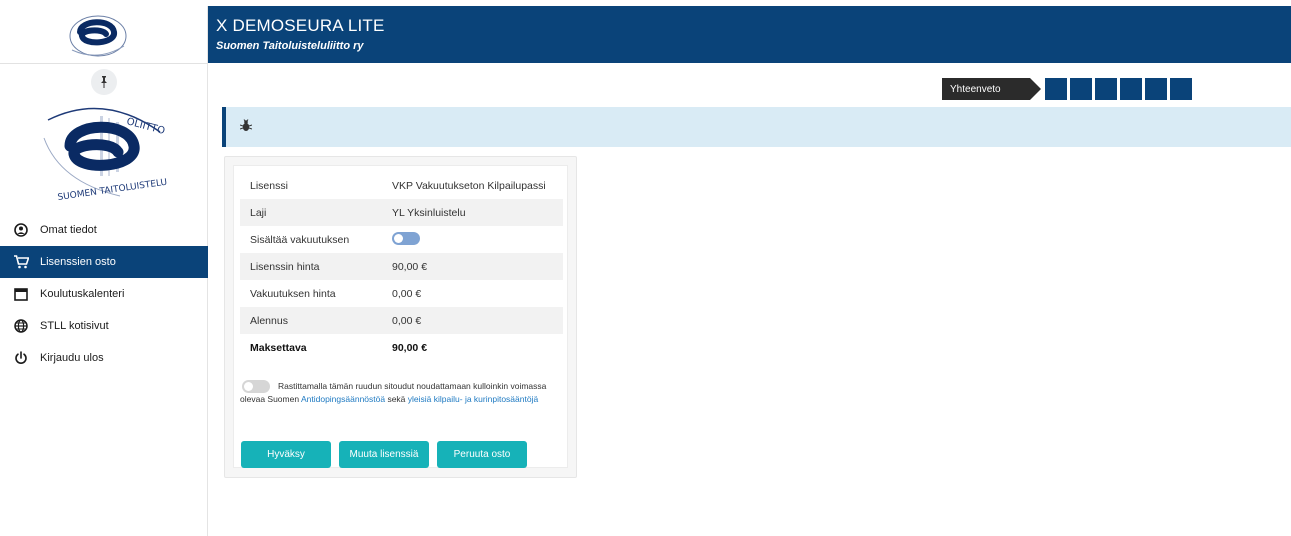 The image size is (1291, 536). I want to click on sidebar-item-label: STLL kotisivut, so click(74, 326).